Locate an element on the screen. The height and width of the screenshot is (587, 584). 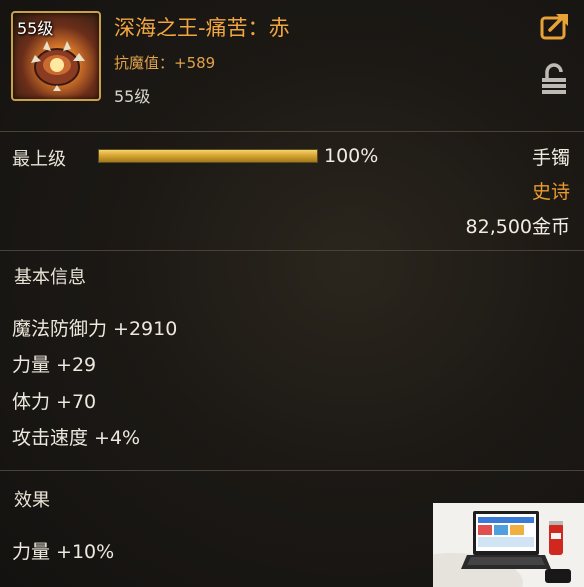
upgrade-label: 最上级 is located at coordinates (39, 159).